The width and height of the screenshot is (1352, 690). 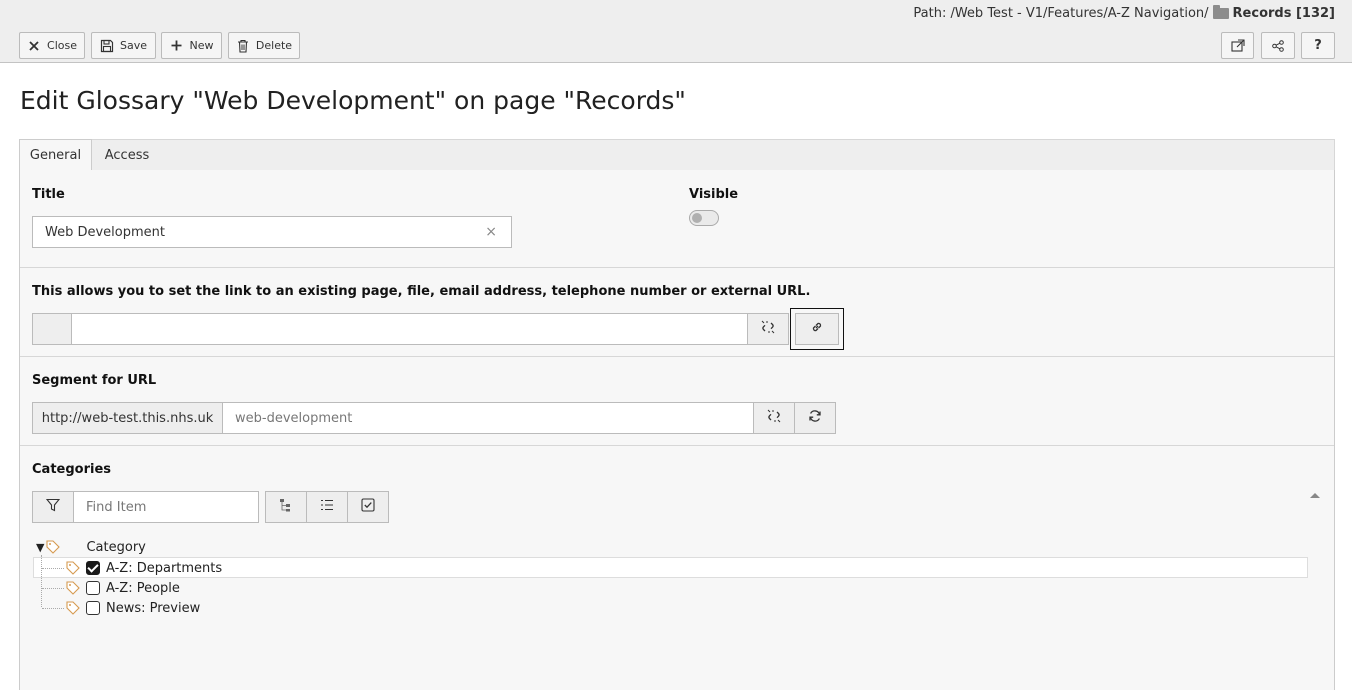 I want to click on scroll-up-icon, so click(x=1315, y=495).